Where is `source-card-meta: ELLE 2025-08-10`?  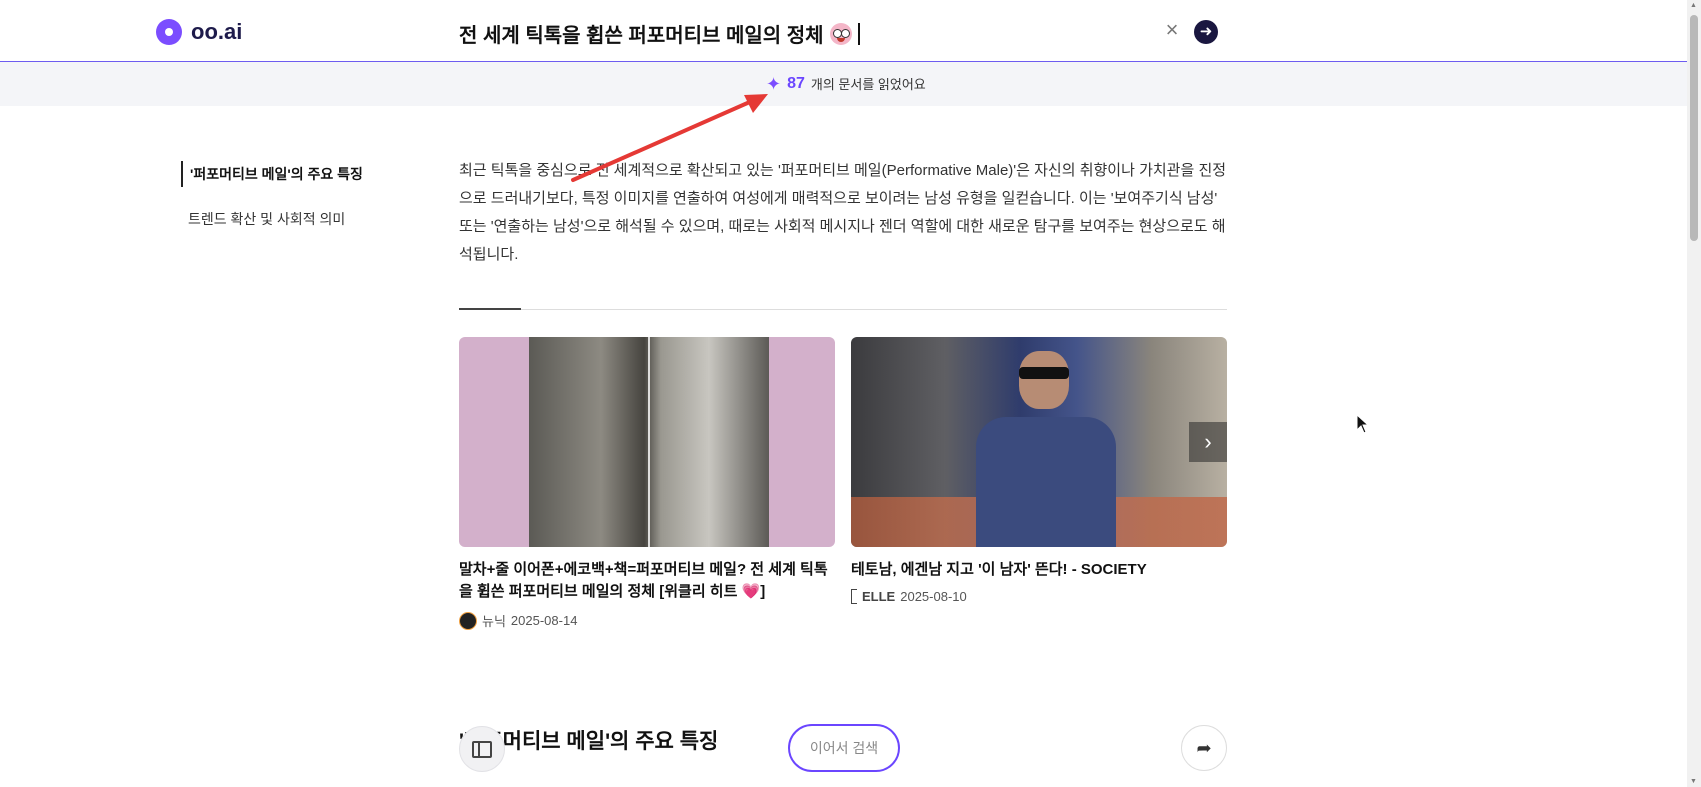 source-card-meta: ELLE 2025-08-10 is located at coordinates (1039, 596).